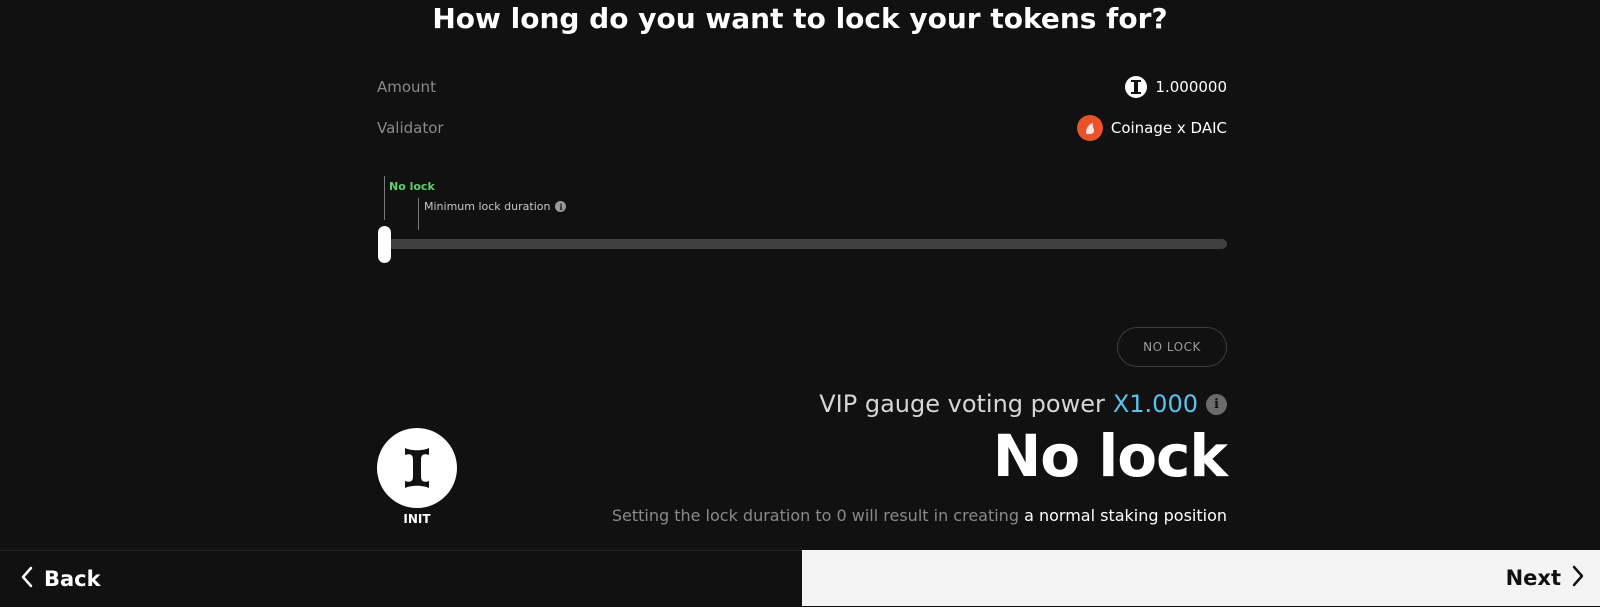 Image resolution: width=1600 pixels, height=607 pixels. I want to click on token-name: INIT, so click(417, 519).